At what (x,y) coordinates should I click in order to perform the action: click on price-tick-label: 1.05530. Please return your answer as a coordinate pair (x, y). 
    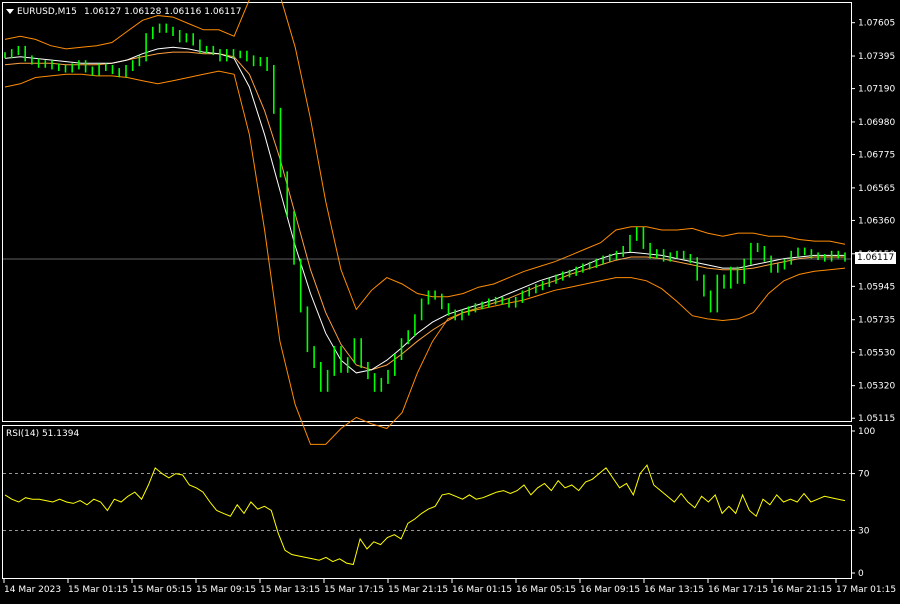
    Looking at the image, I should click on (876, 353).